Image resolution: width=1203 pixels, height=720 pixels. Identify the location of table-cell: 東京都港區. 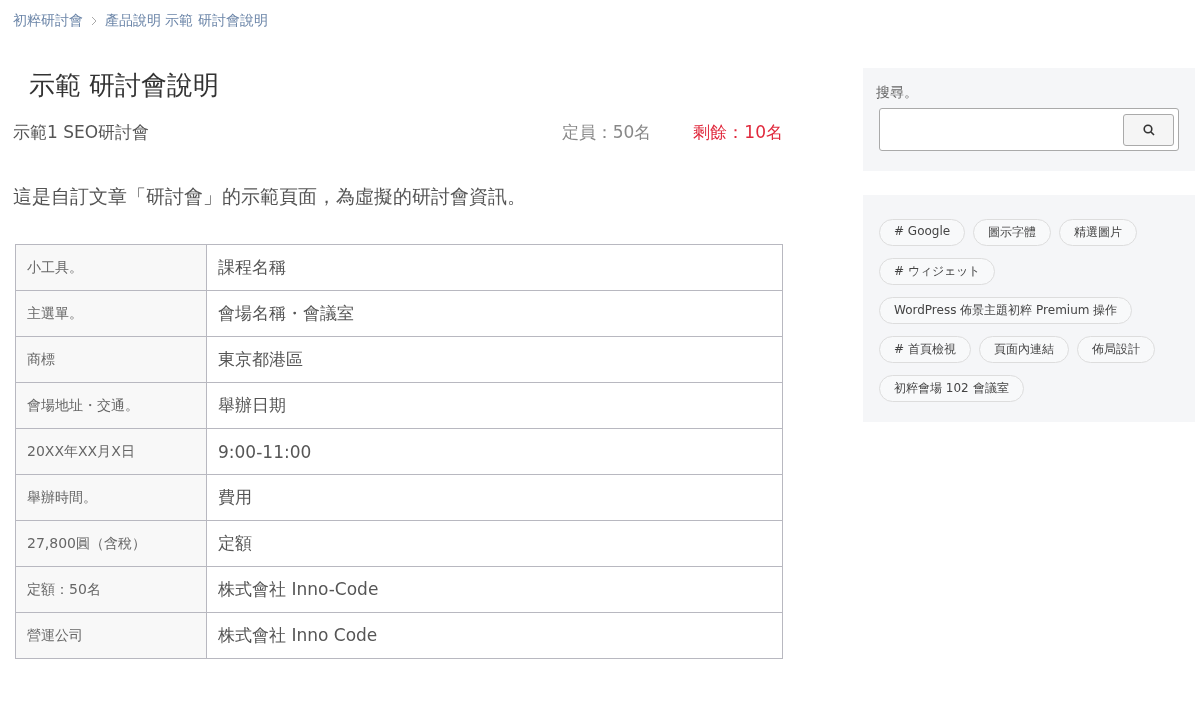
(494, 359).